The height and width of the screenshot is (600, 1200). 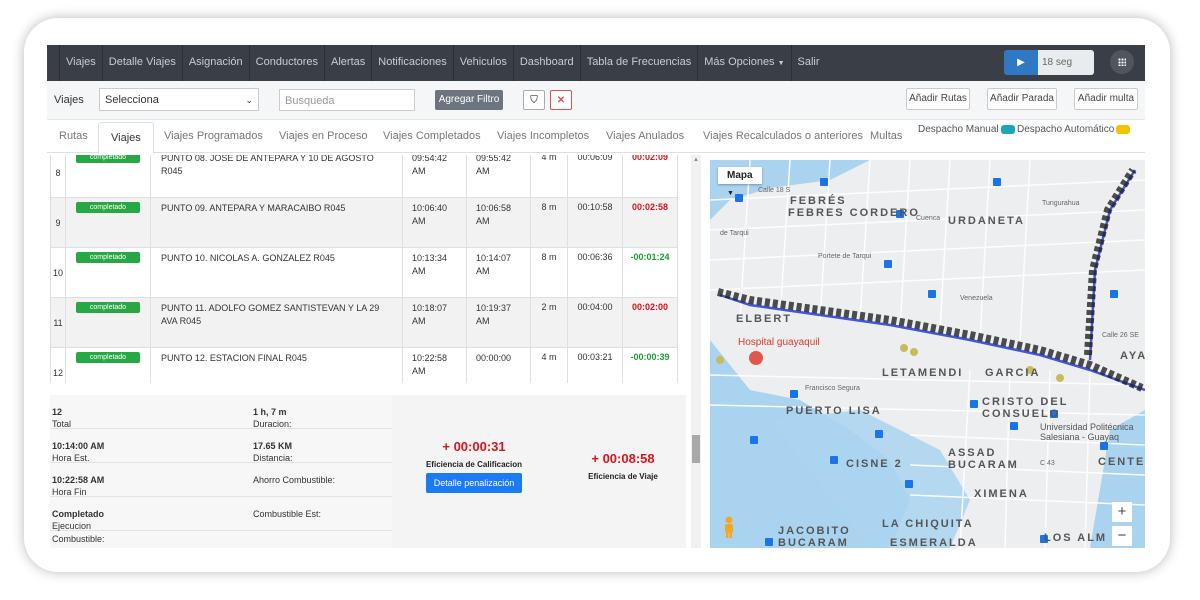 I want to click on map-label: PUERTO LISA, so click(x=834, y=411).